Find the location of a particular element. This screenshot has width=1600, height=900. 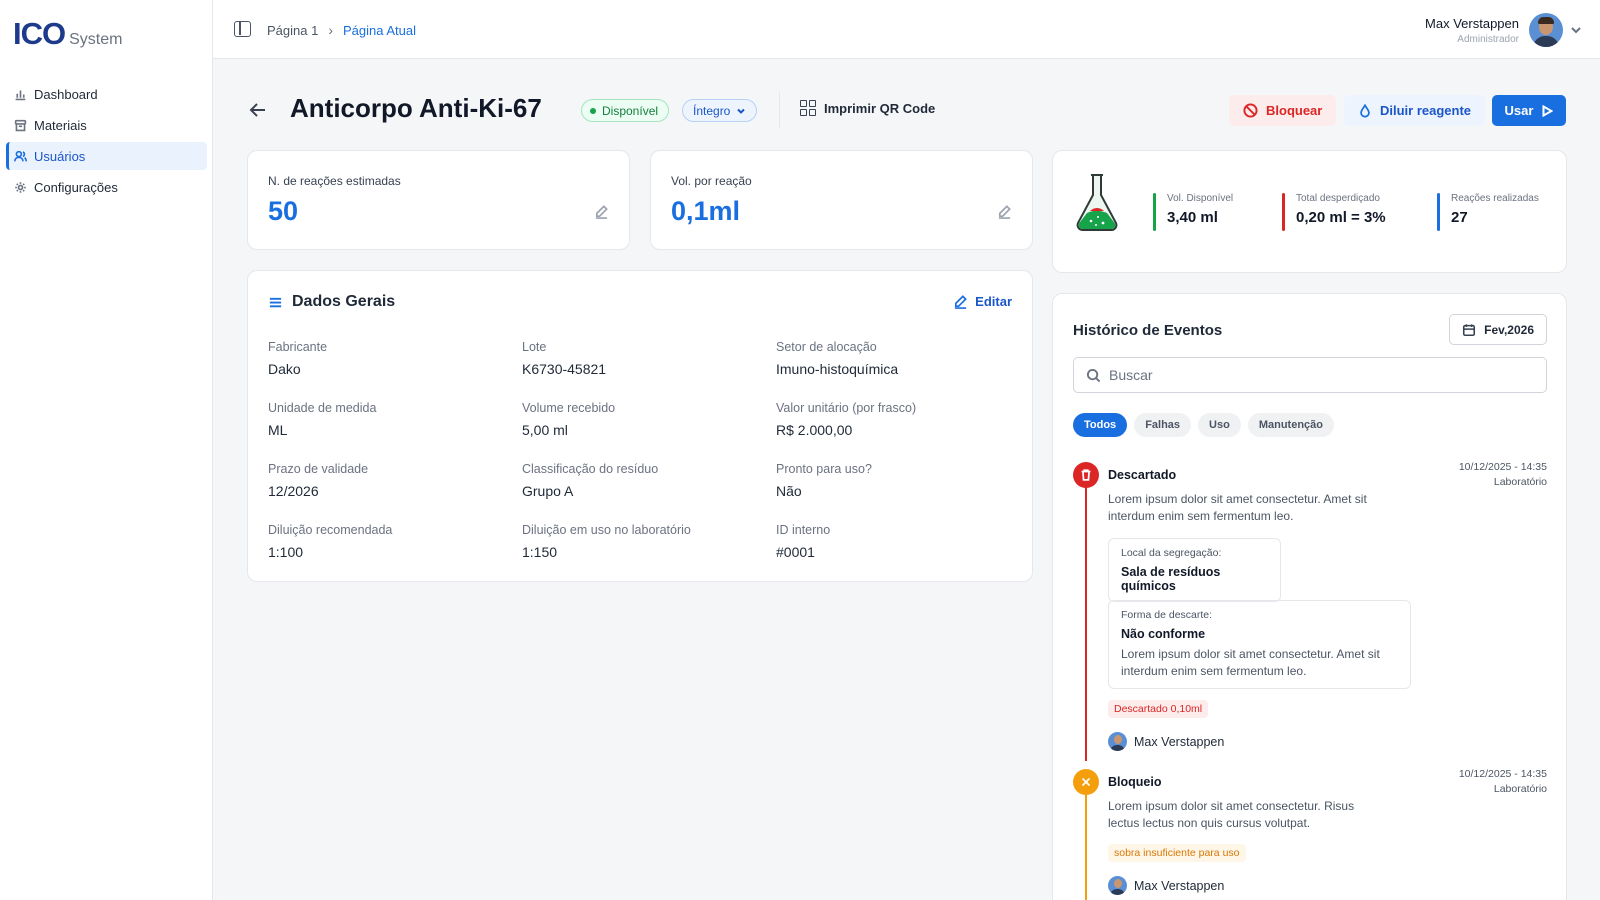

status-dot is located at coordinates (593, 110).